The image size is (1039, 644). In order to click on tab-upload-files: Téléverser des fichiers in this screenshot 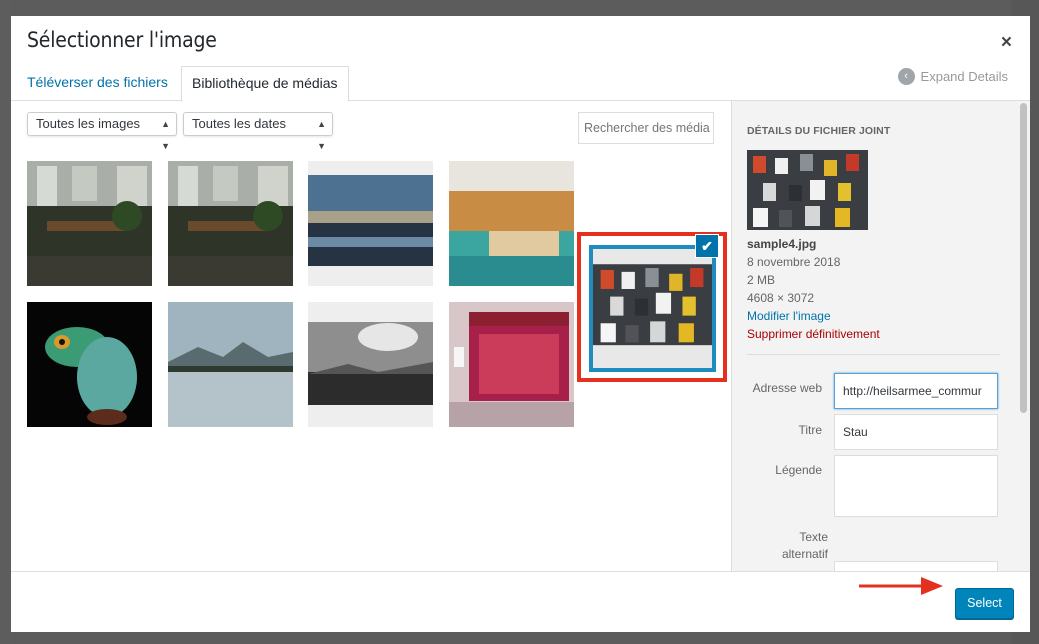, I will do `click(97, 83)`.